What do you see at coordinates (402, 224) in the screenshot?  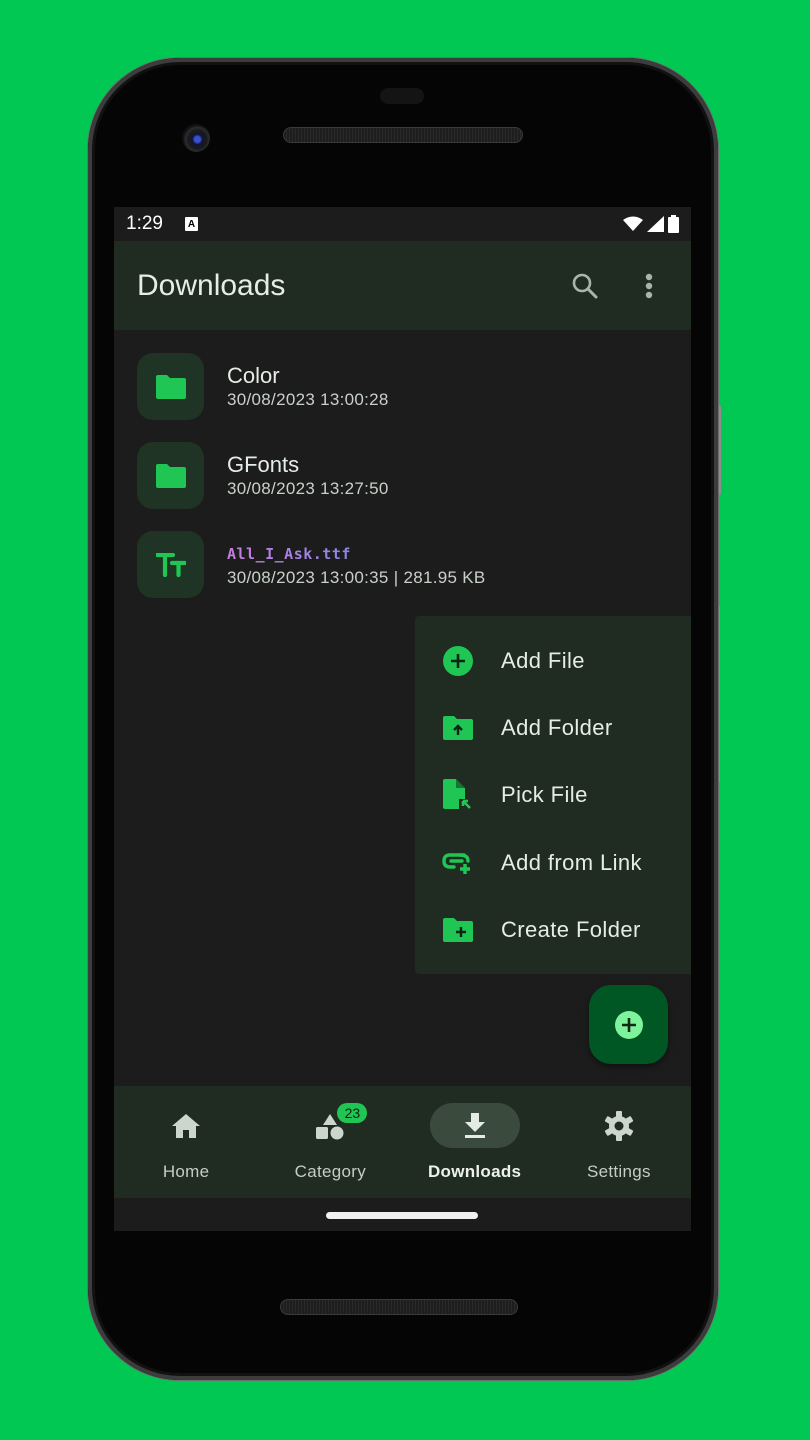 I see `status-bar: 1:29 A` at bounding box center [402, 224].